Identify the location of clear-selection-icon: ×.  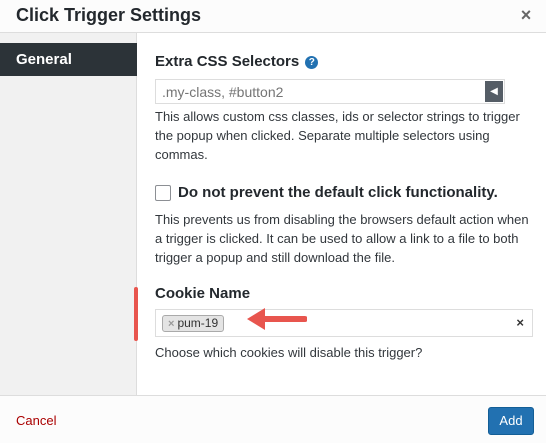
(520, 323).